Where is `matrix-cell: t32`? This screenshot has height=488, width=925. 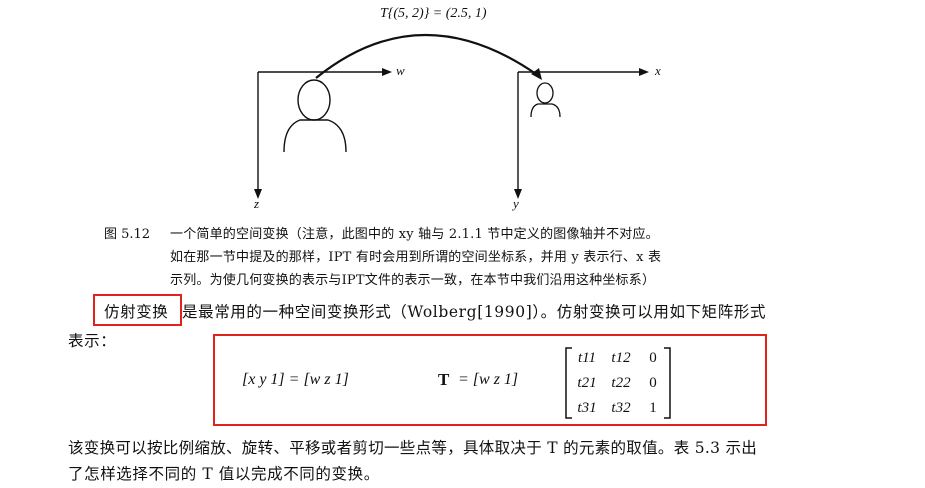 matrix-cell: t32 is located at coordinates (621, 408).